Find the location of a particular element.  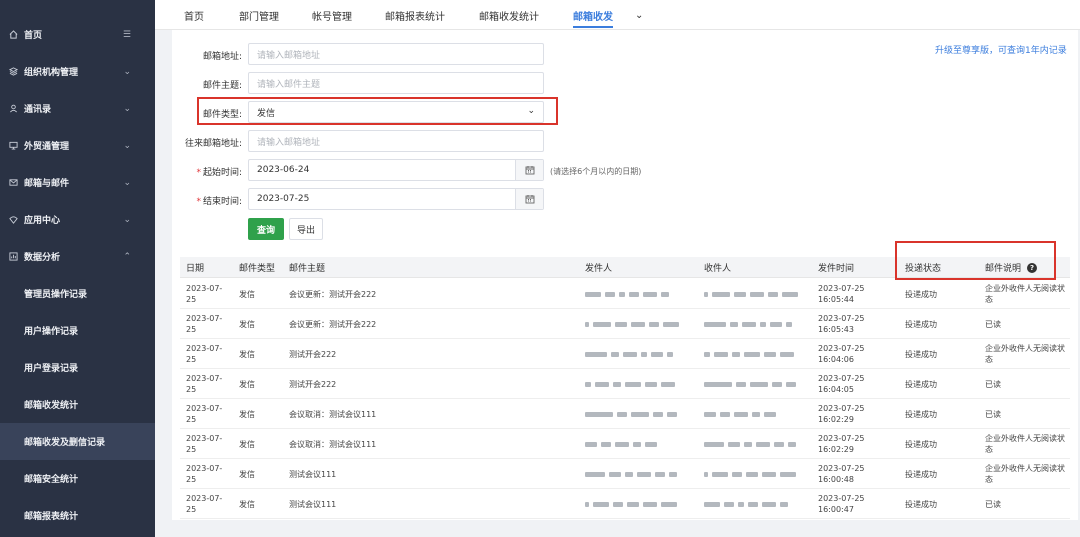

org-icon is located at coordinates (13, 72).